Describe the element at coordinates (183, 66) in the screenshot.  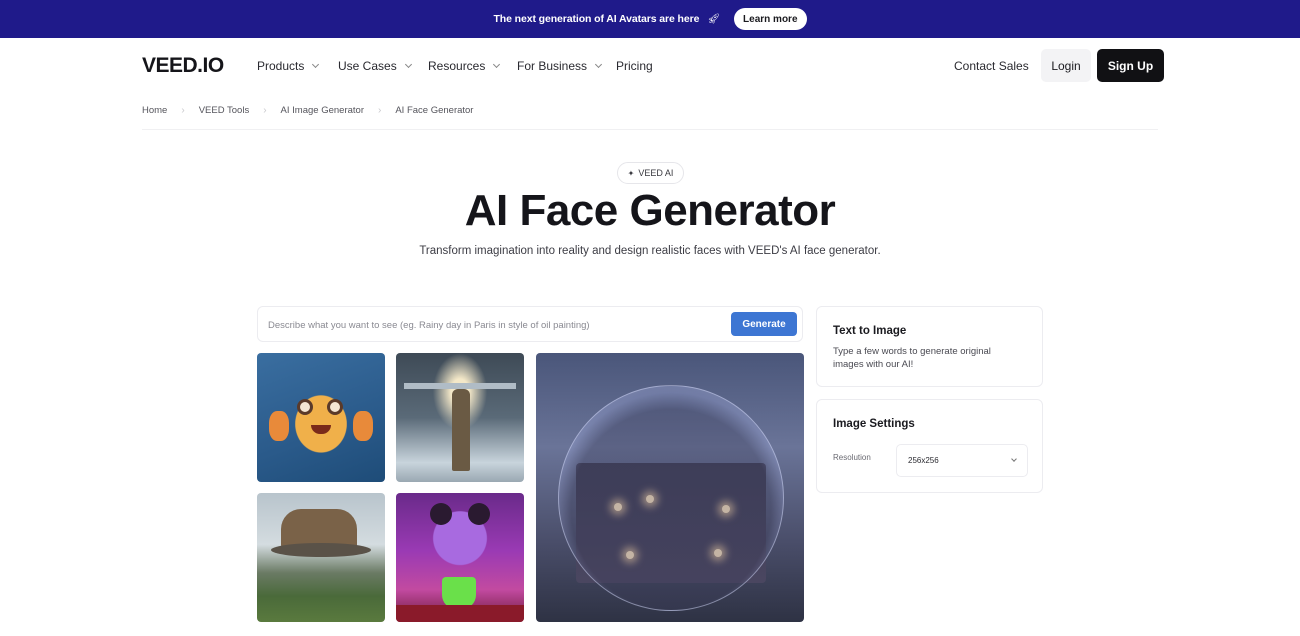
I see `veed-logo: VEED.IO` at that location.